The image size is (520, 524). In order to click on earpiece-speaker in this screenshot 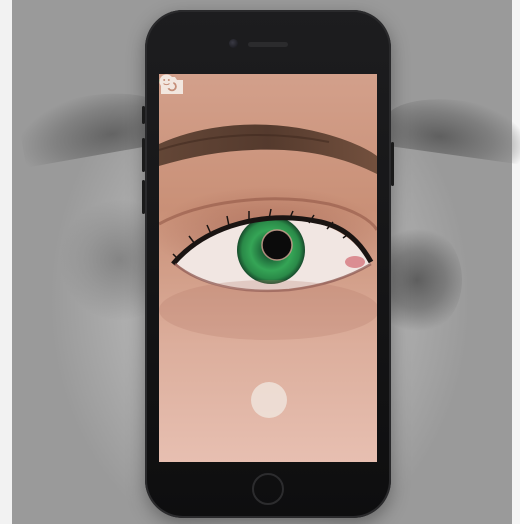, I will do `click(268, 44)`.